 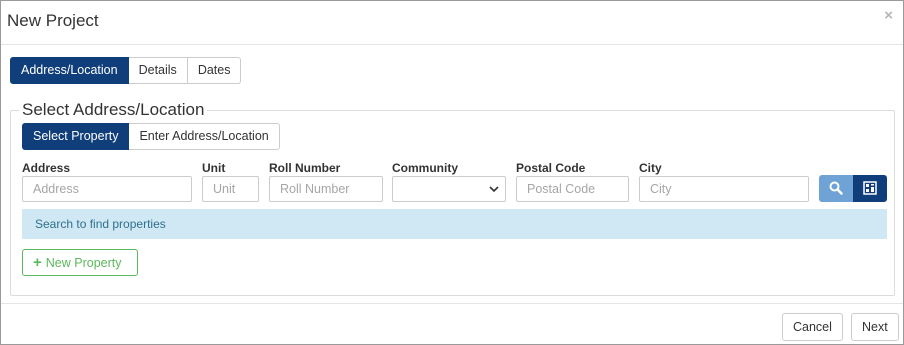 I want to click on search-button, so click(x=836, y=188).